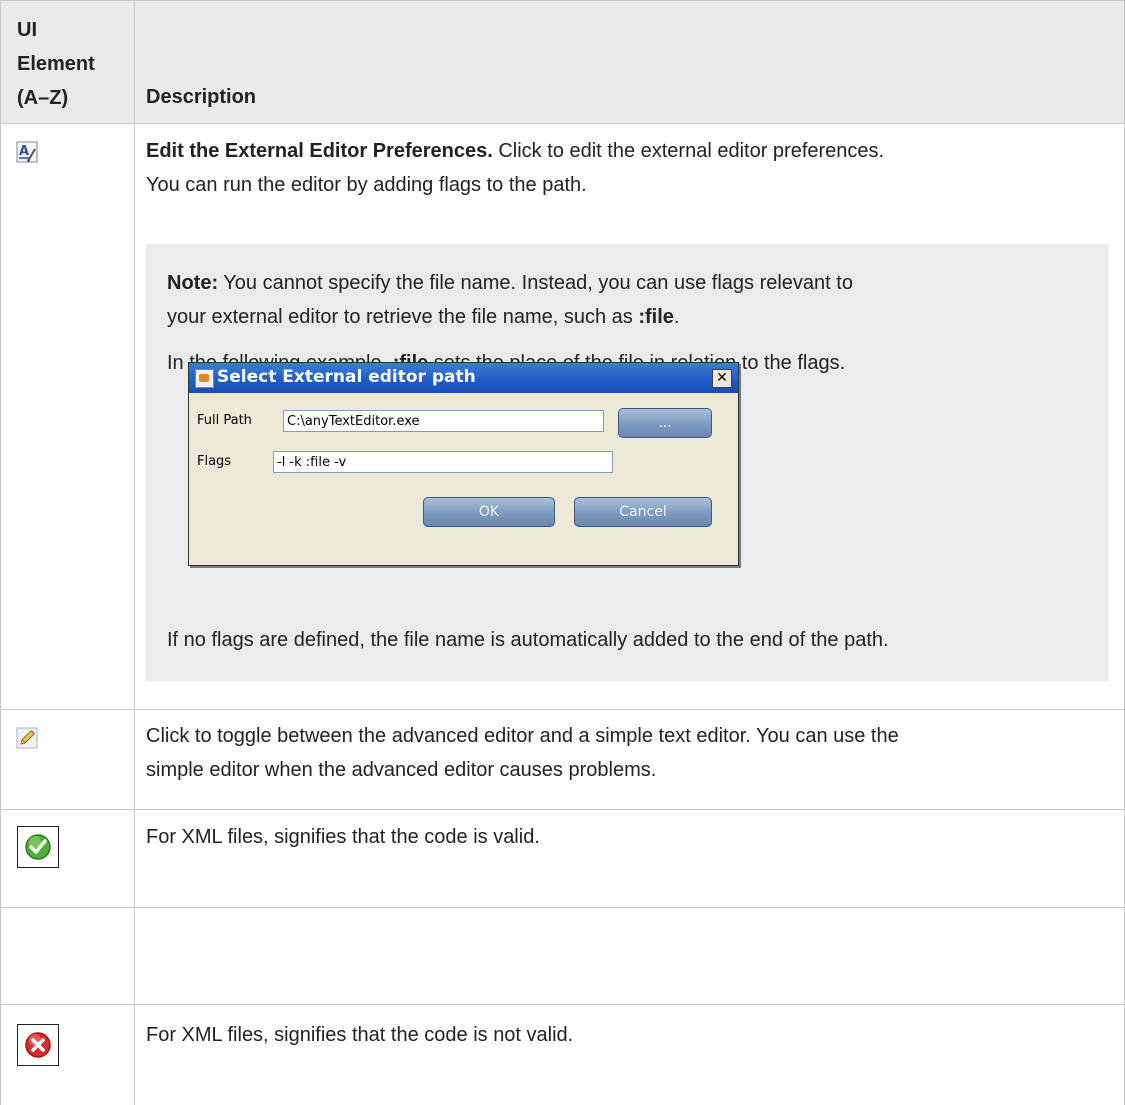 The width and height of the screenshot is (1125, 1105). Describe the element at coordinates (562, 61) in the screenshot. I see `table-header: UI Element (A–Z) Description` at that location.